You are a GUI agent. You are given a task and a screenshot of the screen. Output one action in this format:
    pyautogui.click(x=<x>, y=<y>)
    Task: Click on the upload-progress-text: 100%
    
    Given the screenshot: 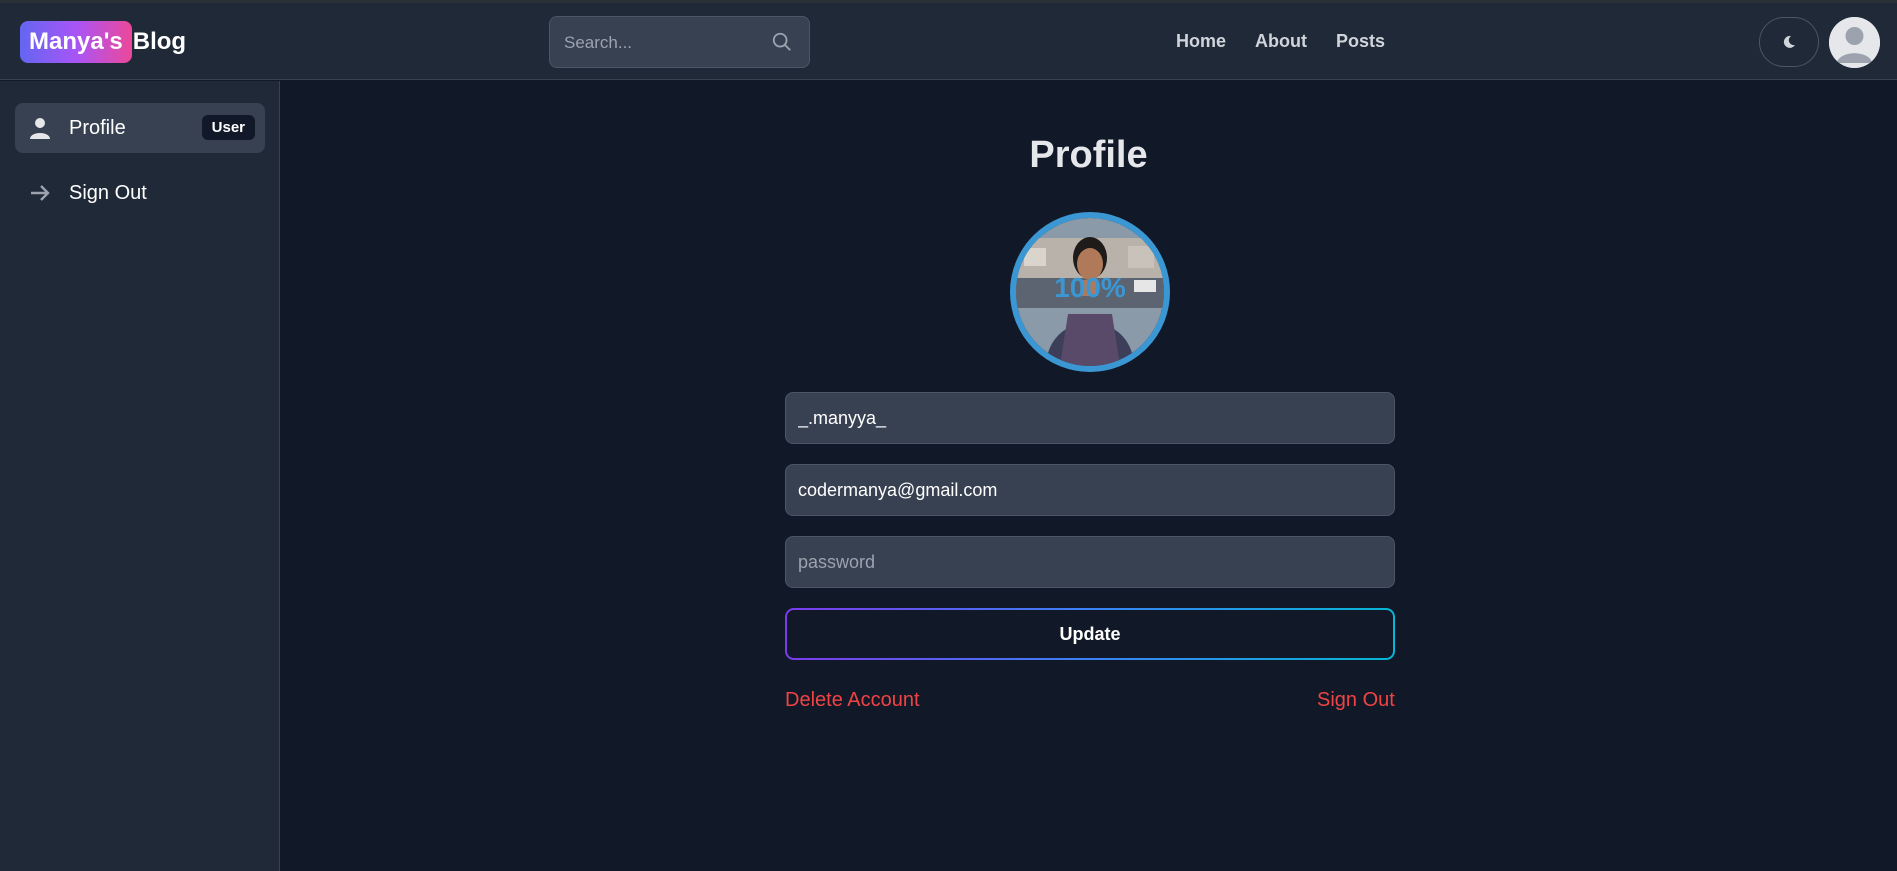 What is the action you would take?
    pyautogui.click(x=1090, y=287)
    